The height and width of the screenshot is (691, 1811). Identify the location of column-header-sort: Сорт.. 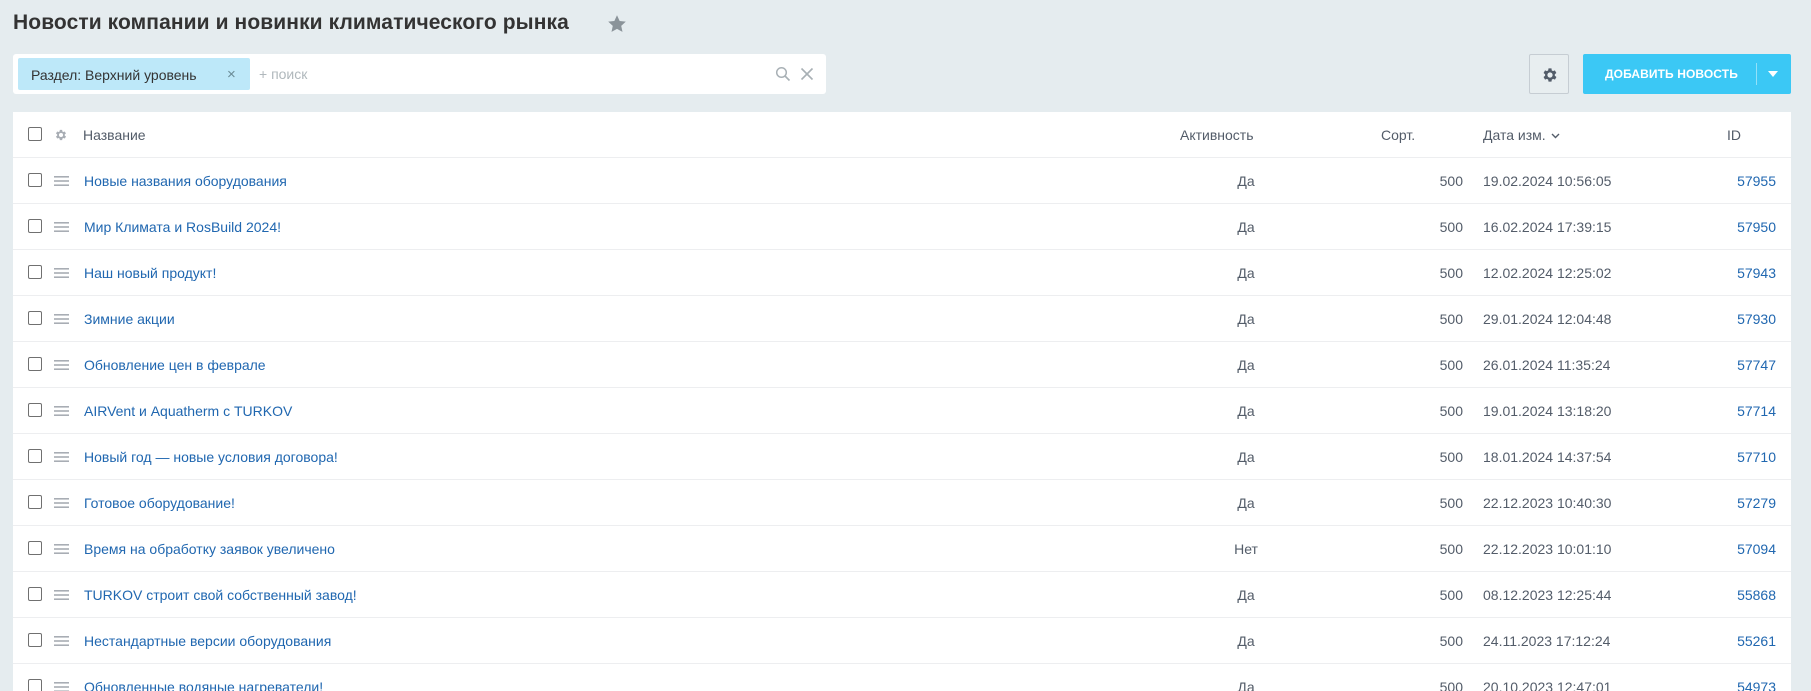
(1398, 135).